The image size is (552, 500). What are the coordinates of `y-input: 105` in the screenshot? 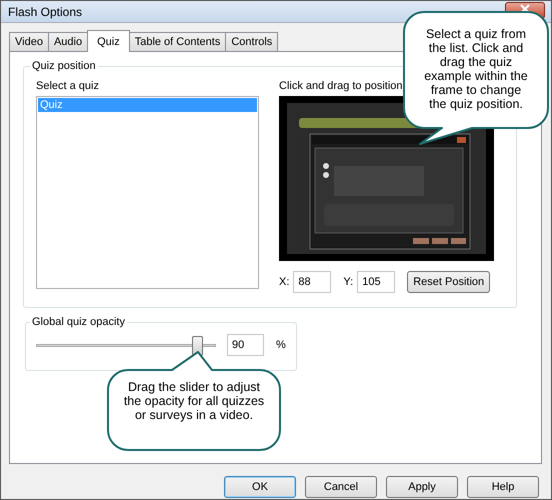 It's located at (376, 282).